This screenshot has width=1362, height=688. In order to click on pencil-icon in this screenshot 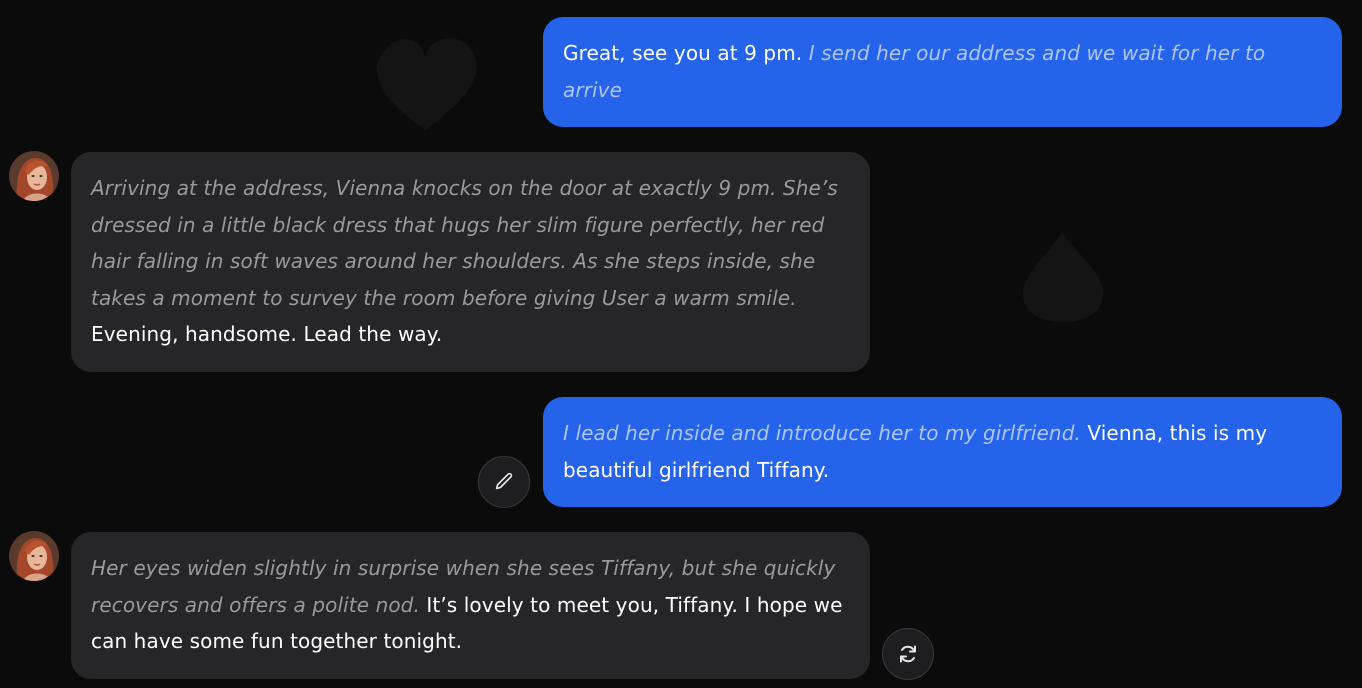, I will do `click(504, 481)`.